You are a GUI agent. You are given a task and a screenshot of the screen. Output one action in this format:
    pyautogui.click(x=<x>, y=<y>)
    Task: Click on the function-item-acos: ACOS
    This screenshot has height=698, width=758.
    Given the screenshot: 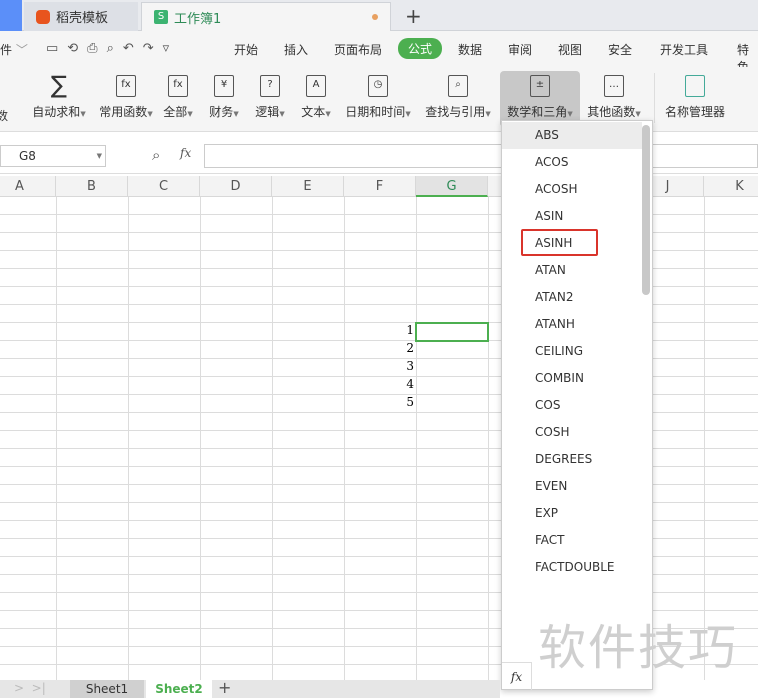 What is the action you would take?
    pyautogui.click(x=572, y=162)
    